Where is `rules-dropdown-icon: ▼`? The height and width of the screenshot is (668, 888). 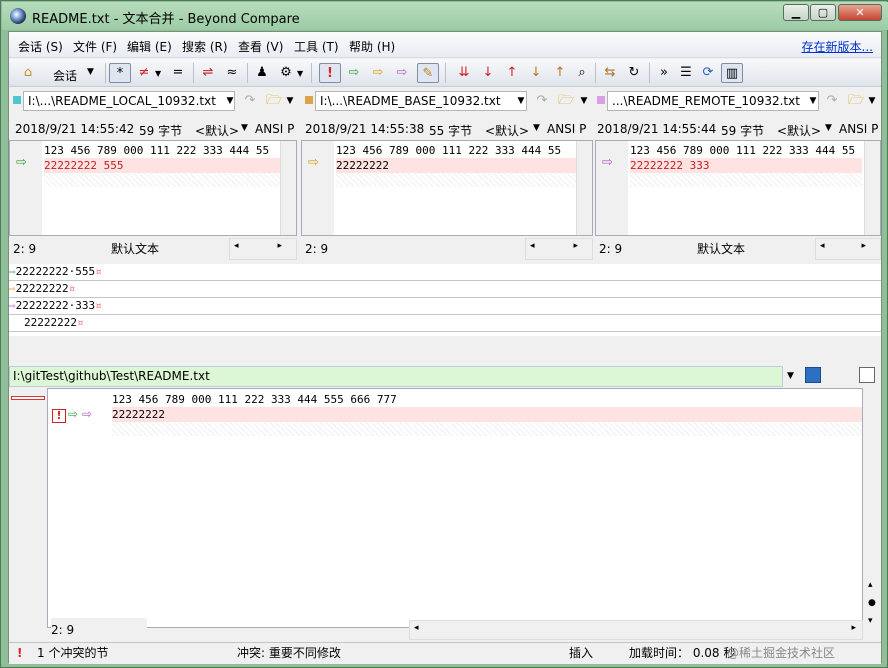
rules-dropdown-icon: ▼ is located at coordinates (300, 73).